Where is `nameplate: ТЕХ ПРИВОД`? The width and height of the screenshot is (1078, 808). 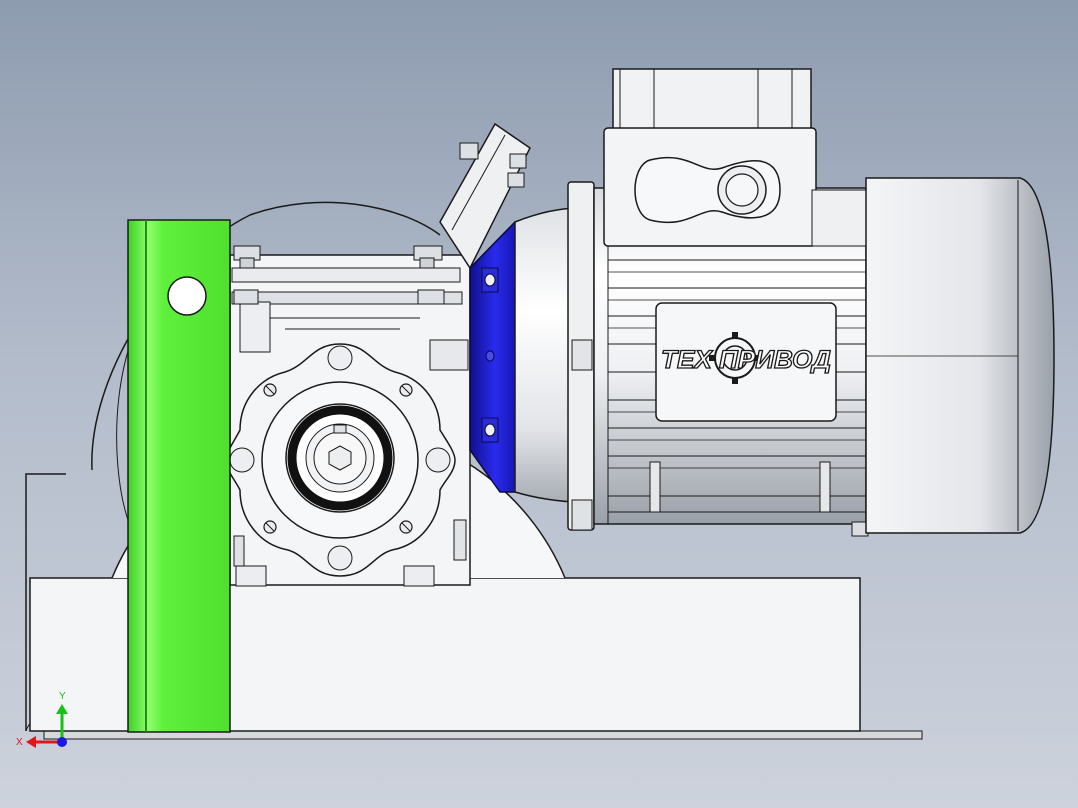 nameplate: ТЕХ ПРИВОД is located at coordinates (746, 362).